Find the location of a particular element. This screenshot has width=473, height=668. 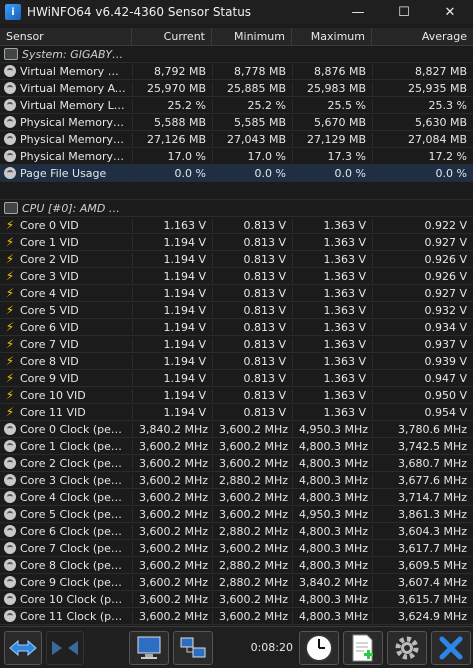

minimum-value-cell: 25,885 MB is located at coordinates (252, 88).